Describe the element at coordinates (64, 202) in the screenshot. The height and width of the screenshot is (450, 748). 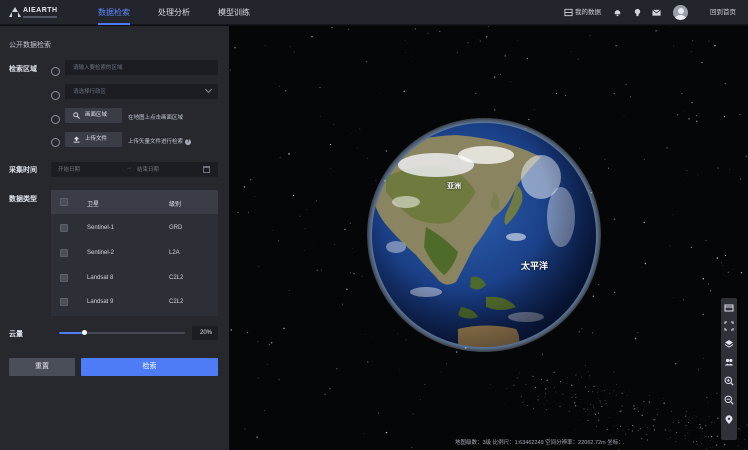
I see `select-all-checkbox` at that location.